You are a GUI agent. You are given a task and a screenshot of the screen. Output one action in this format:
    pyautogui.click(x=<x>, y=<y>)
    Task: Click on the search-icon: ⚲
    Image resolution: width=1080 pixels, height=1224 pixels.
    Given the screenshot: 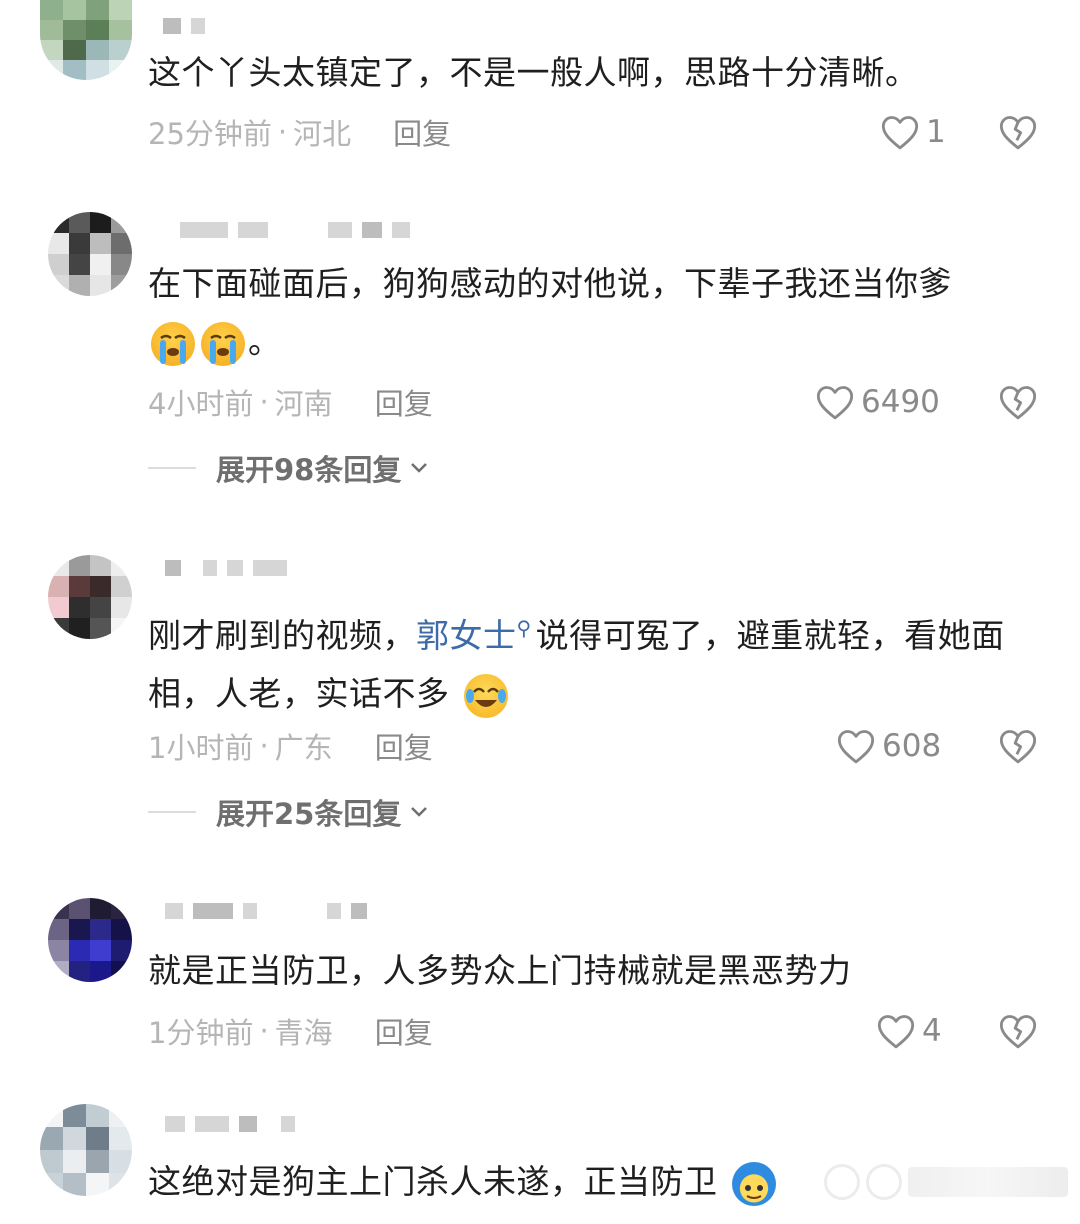 What is the action you would take?
    pyautogui.click(x=524, y=628)
    